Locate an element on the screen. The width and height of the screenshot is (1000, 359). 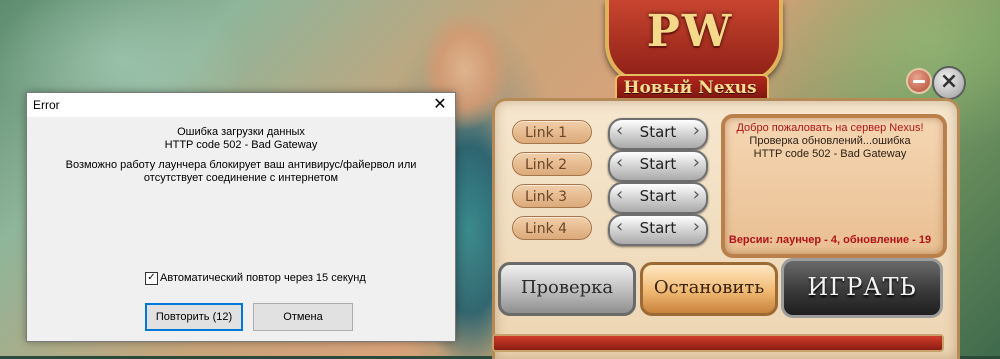
news-http: HTTP code 502 - Bad Gateway is located at coordinates (830, 154).